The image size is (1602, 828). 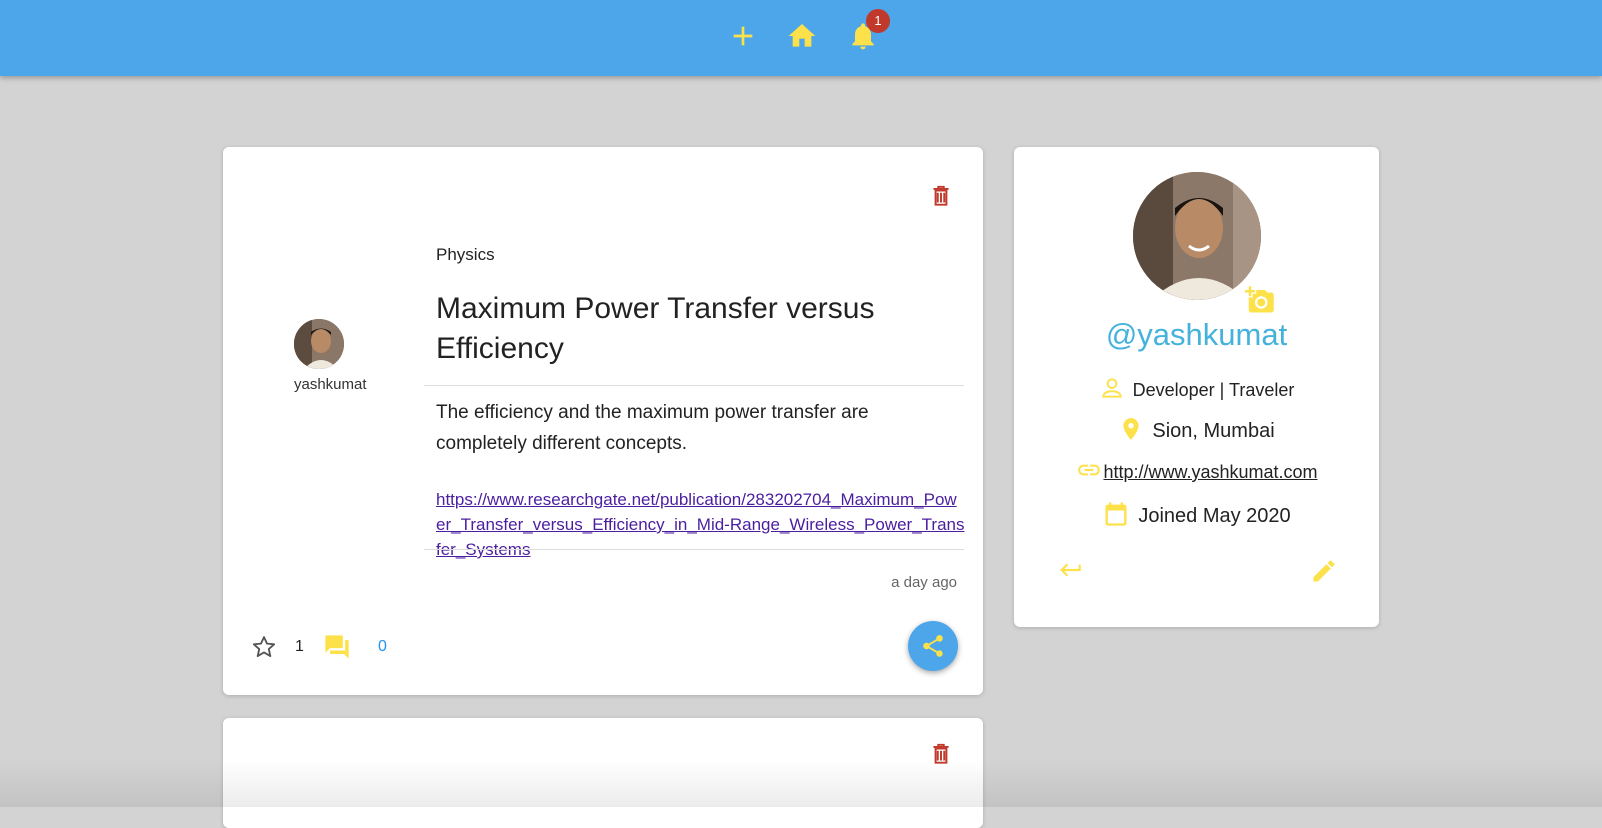 I want to click on keyboard-return-icon, so click(x=1070, y=570).